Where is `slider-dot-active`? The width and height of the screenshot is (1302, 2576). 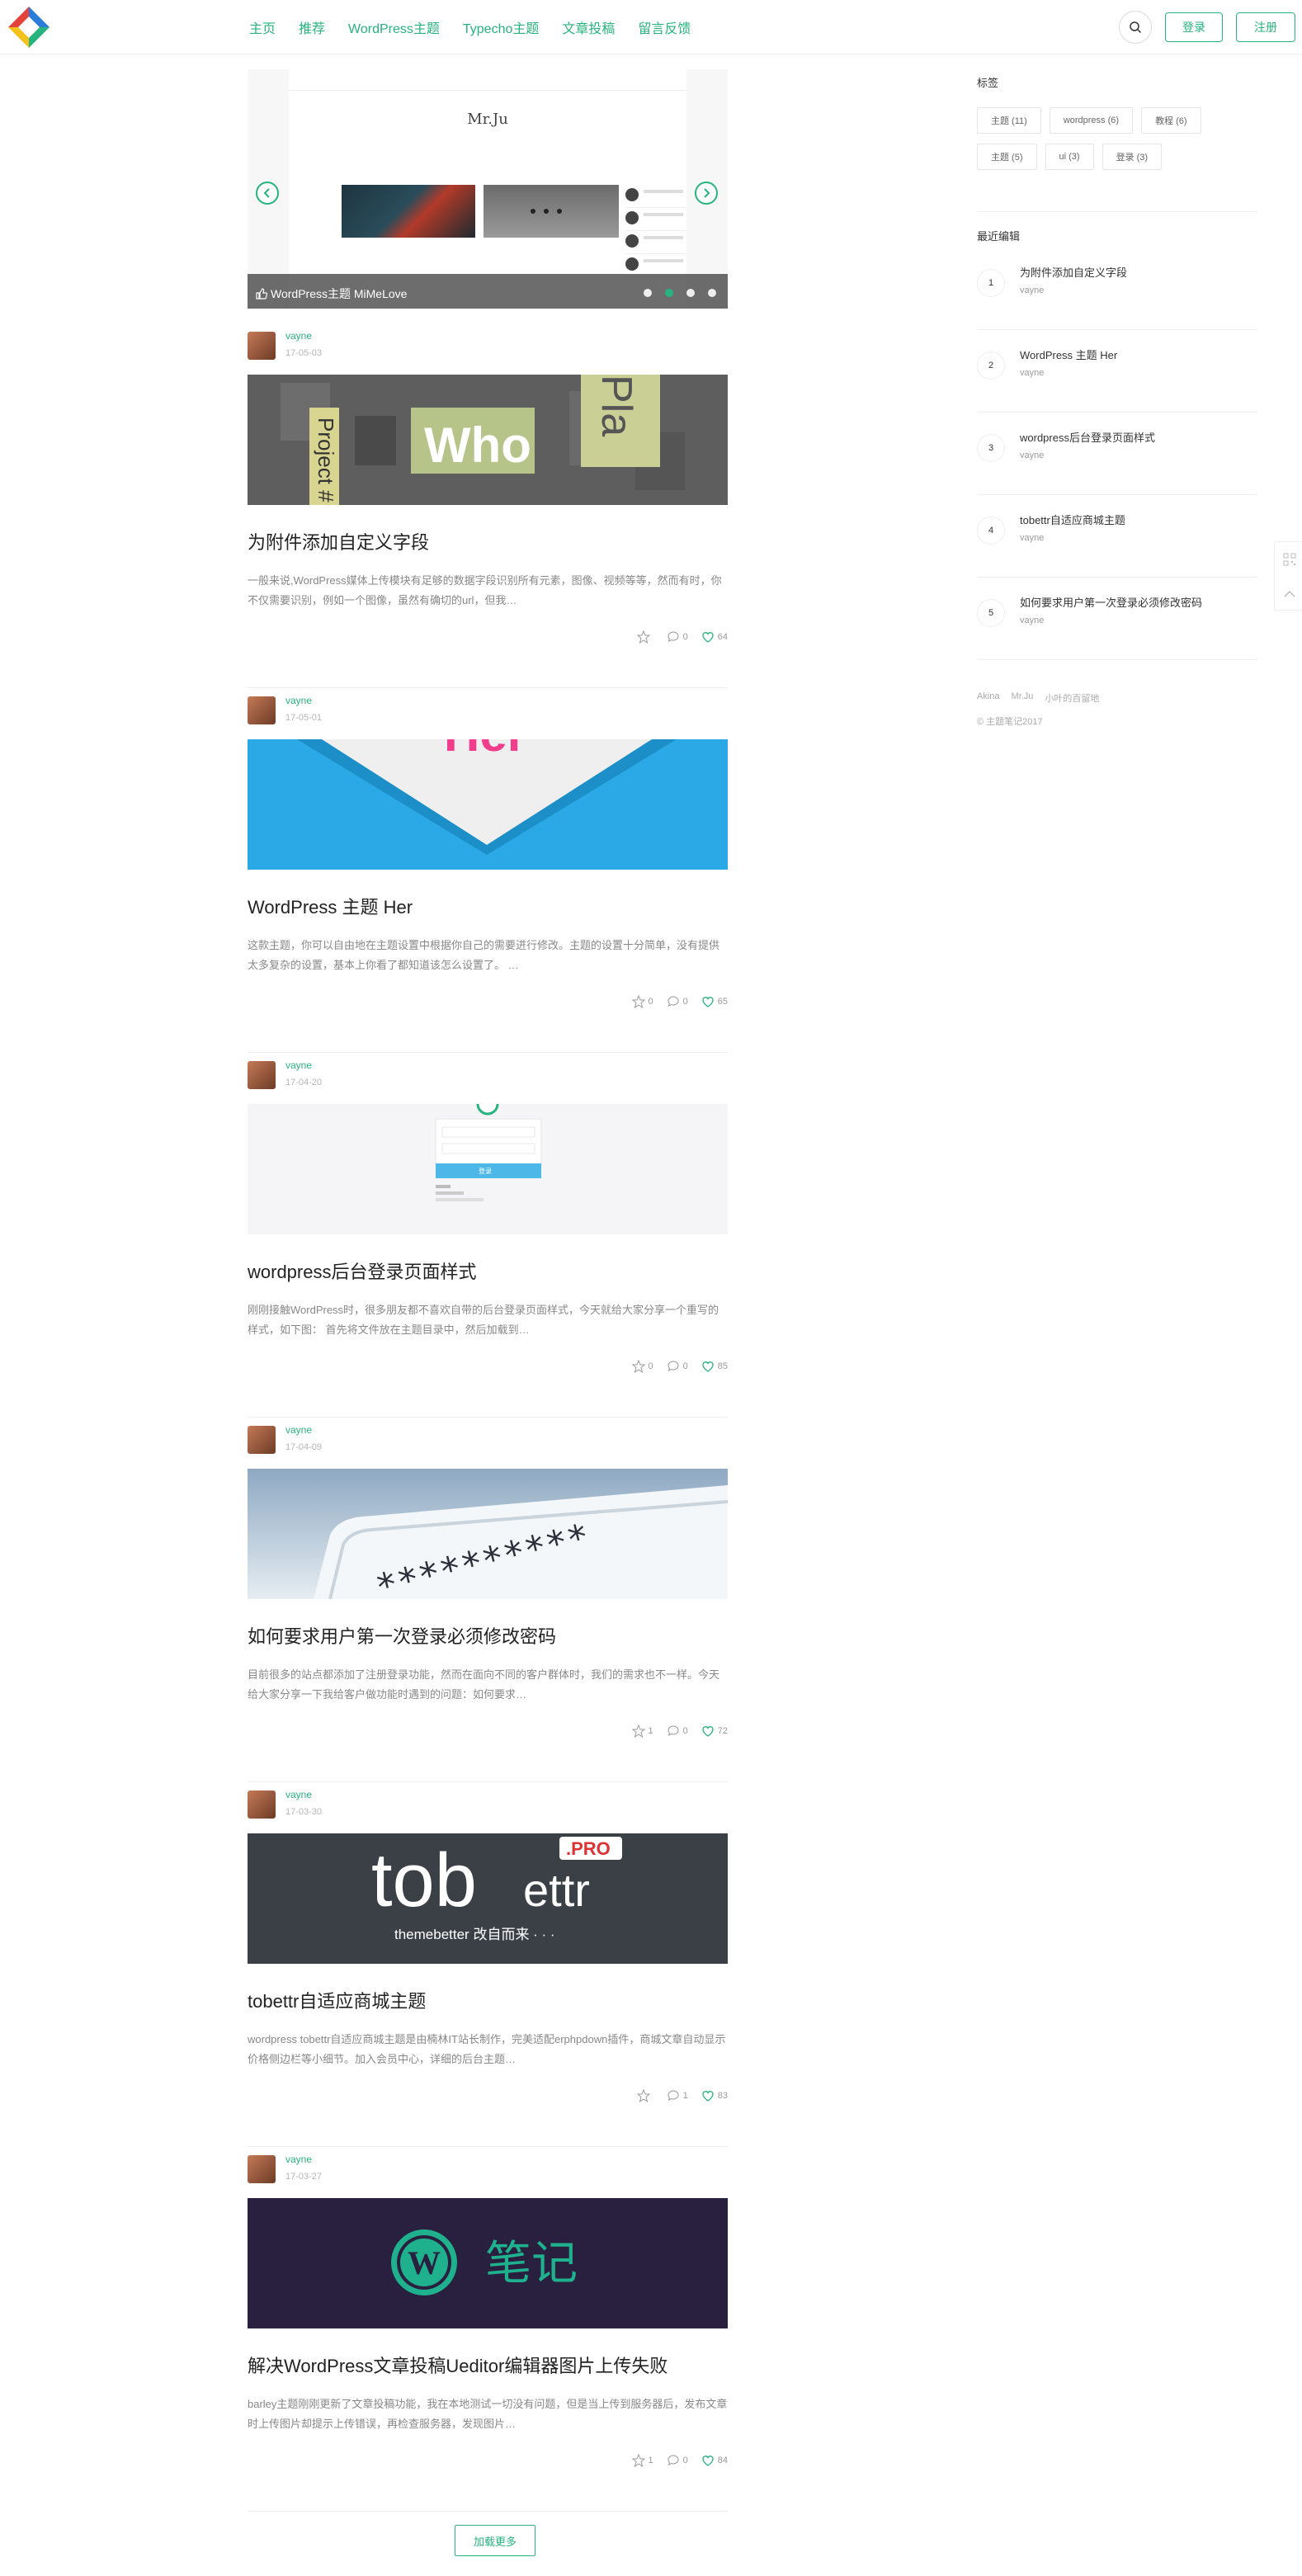
slider-dot-active is located at coordinates (669, 293).